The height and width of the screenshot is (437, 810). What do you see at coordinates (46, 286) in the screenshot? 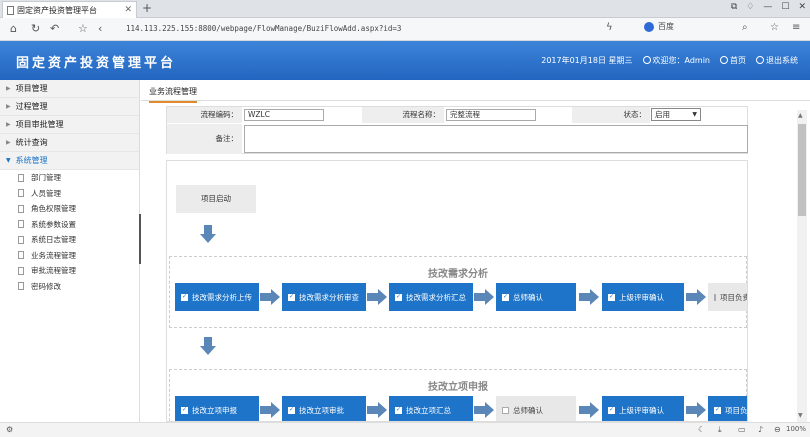
I see `sidebar-item-label: 密码修改` at bounding box center [46, 286].